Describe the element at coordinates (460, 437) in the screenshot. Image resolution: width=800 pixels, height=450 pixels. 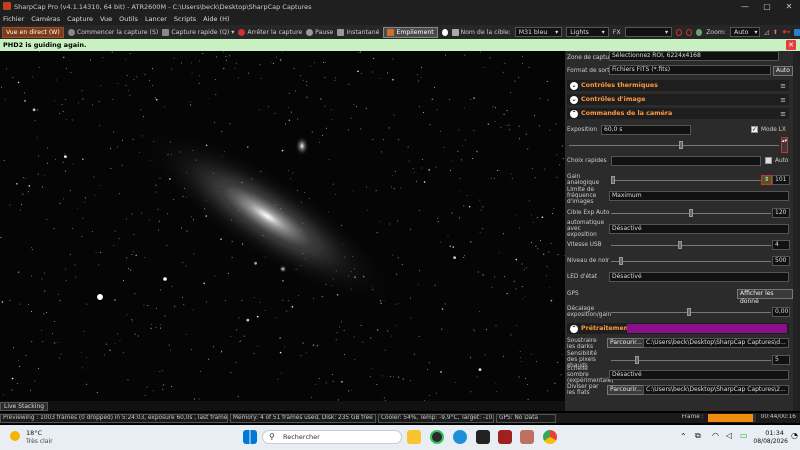
I see `edge-browser-icon` at that location.